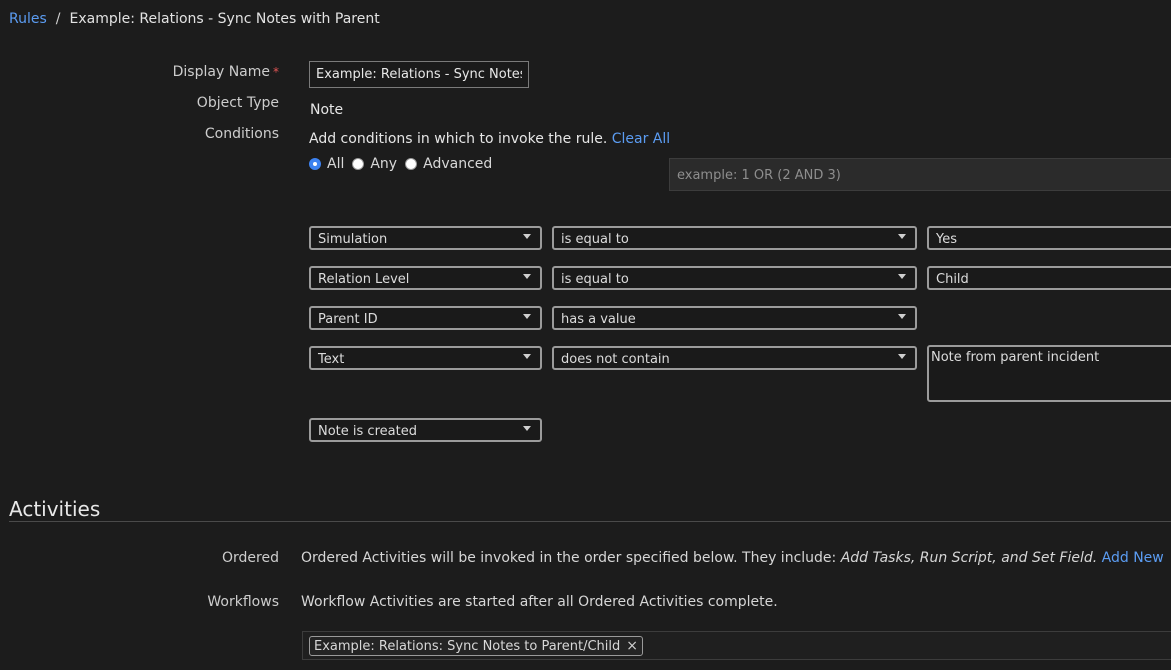 The height and width of the screenshot is (670, 1171). I want to click on radio-any: Any, so click(374, 164).